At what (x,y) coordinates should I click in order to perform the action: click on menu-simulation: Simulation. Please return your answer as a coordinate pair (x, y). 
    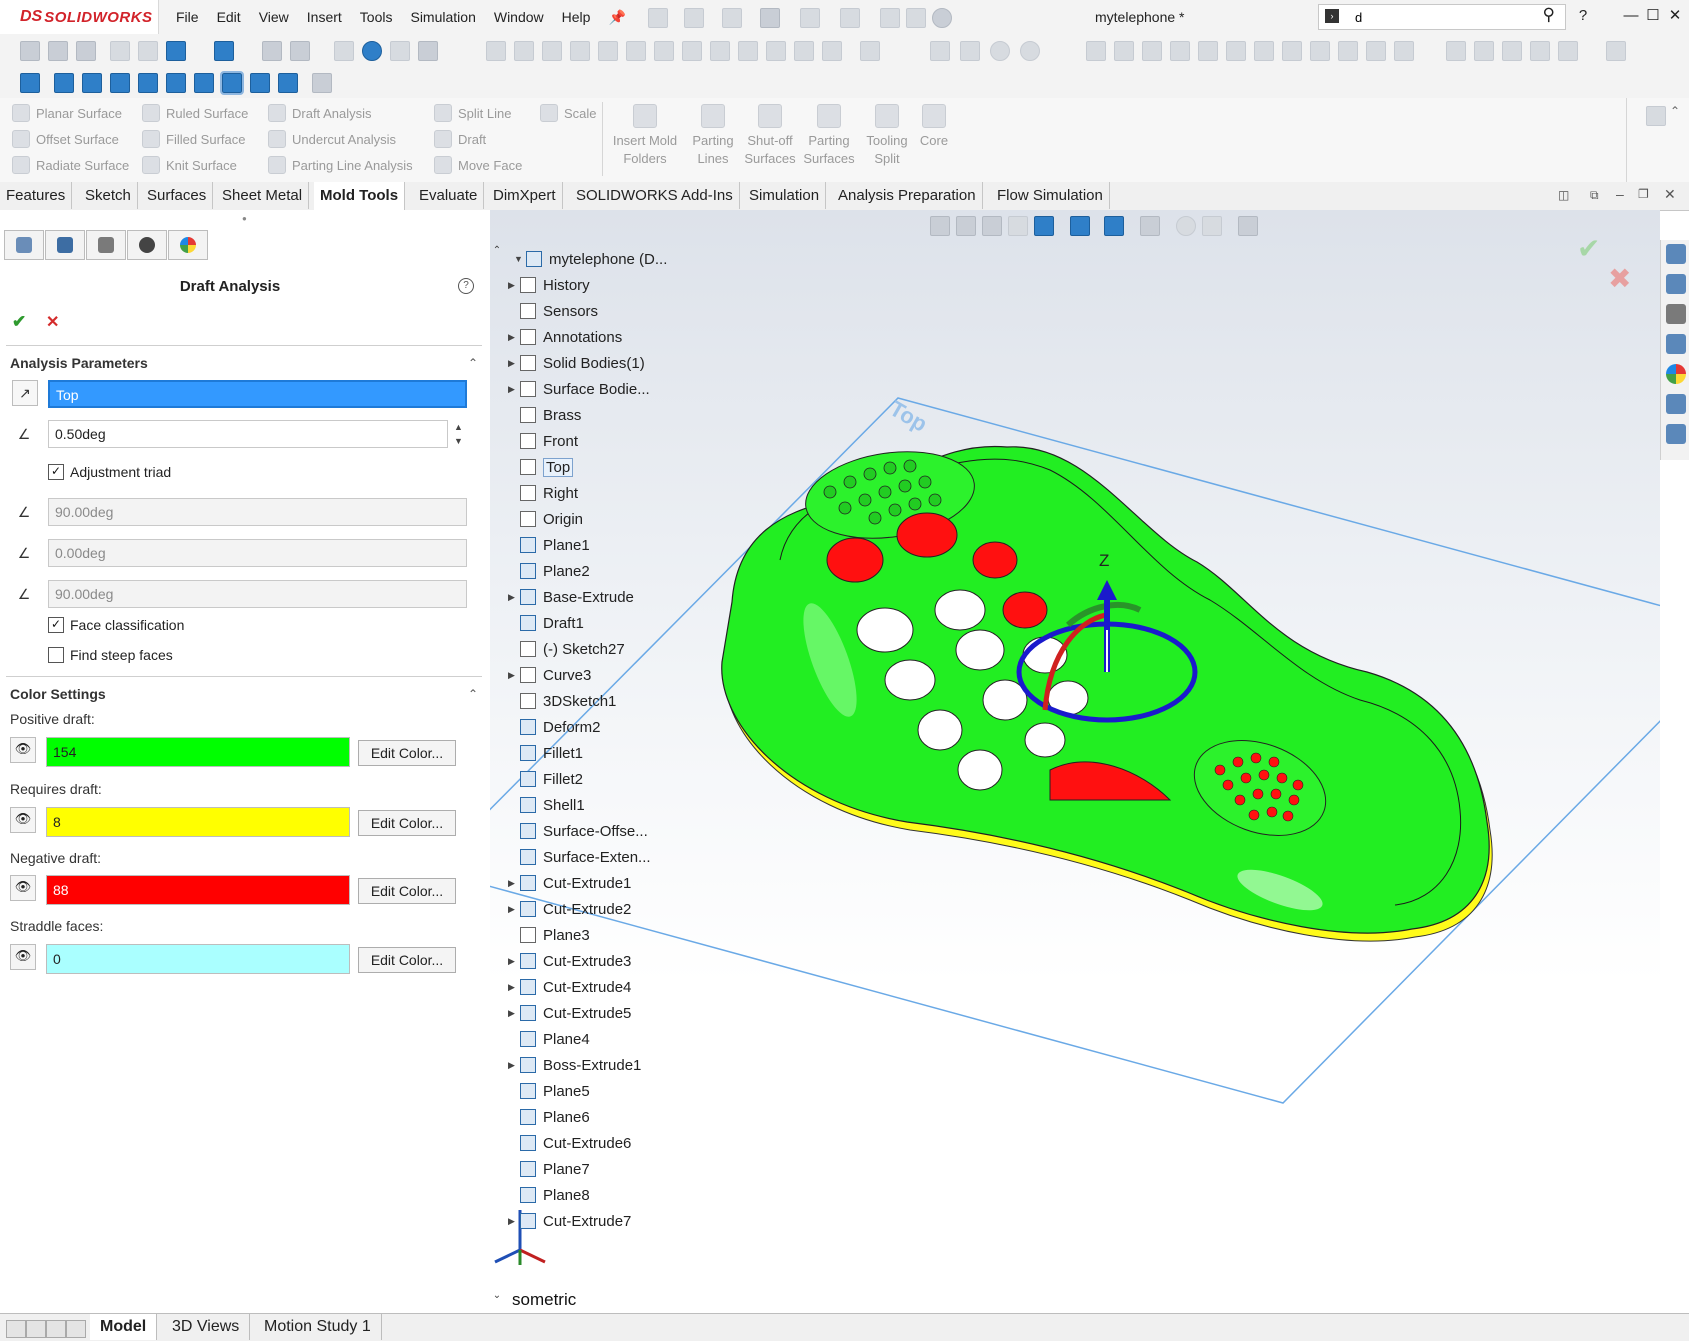
    Looking at the image, I should click on (442, 17).